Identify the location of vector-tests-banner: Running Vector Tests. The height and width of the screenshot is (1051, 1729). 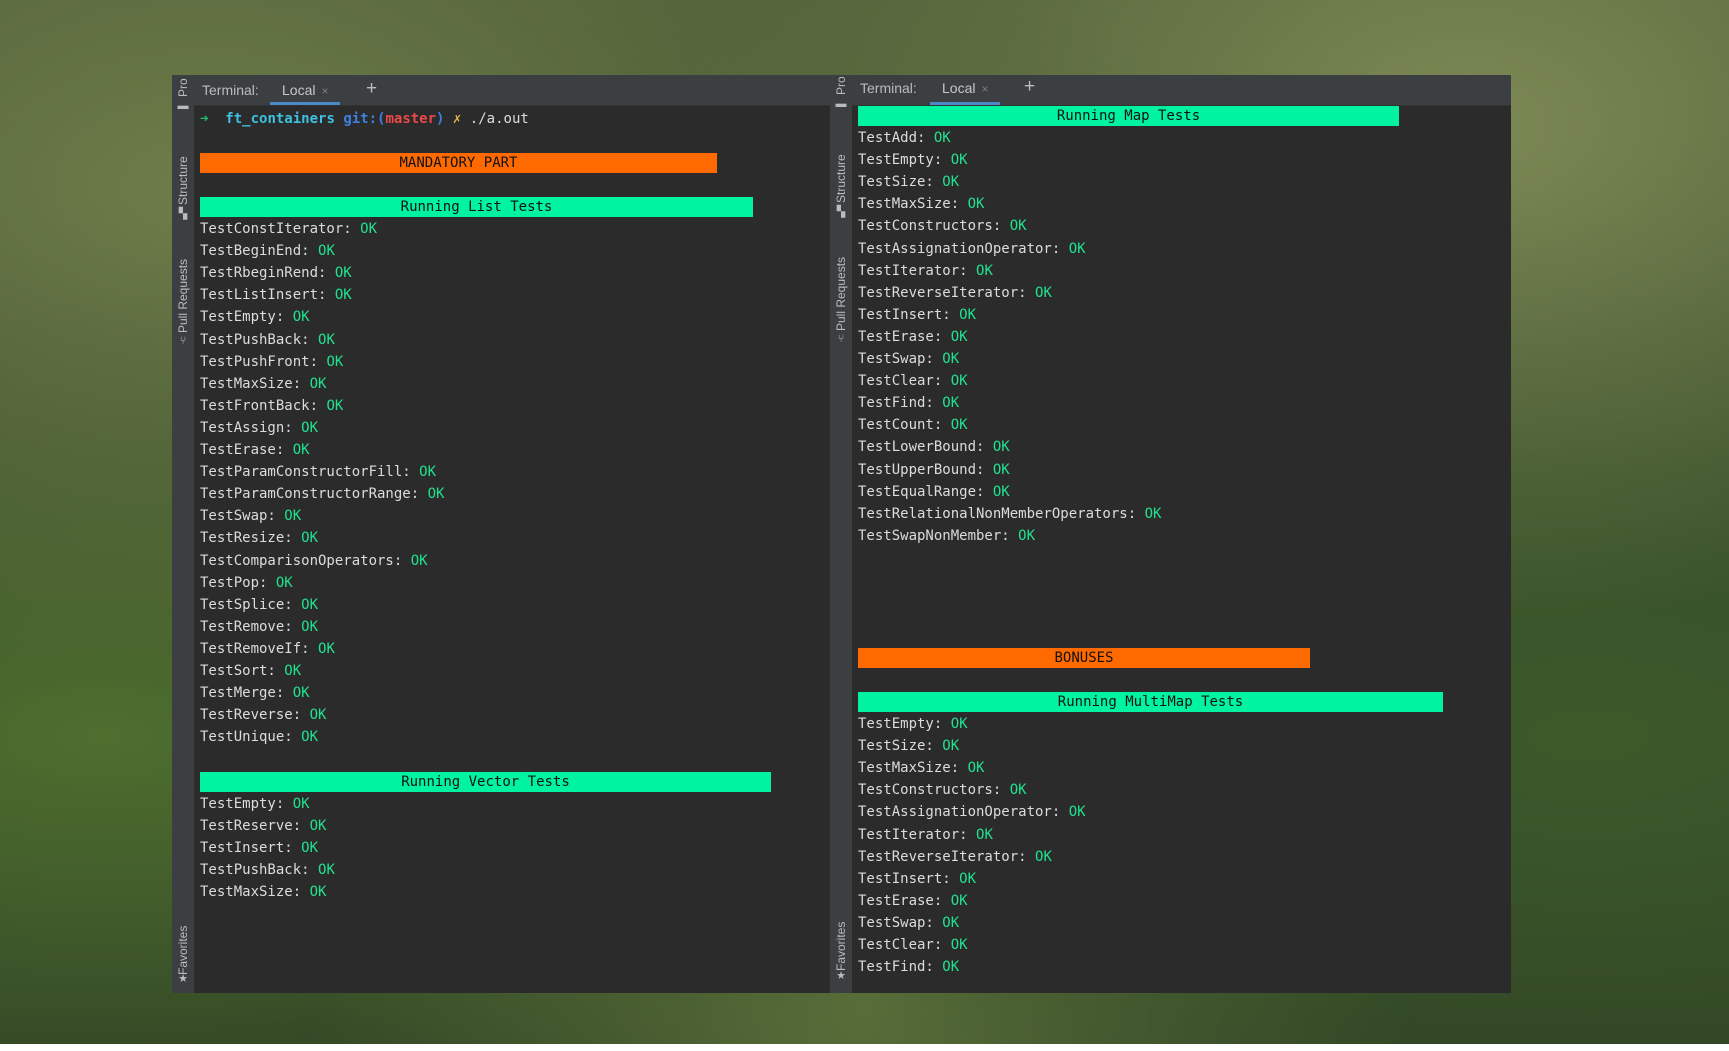
(485, 782).